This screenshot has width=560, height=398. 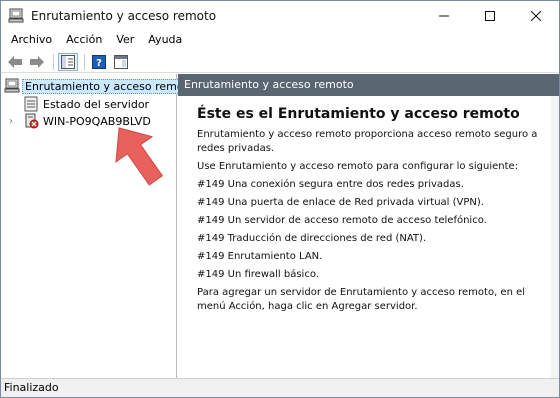 What do you see at coordinates (96, 104) in the screenshot?
I see `tree-item-label: Estado del servidor` at bounding box center [96, 104].